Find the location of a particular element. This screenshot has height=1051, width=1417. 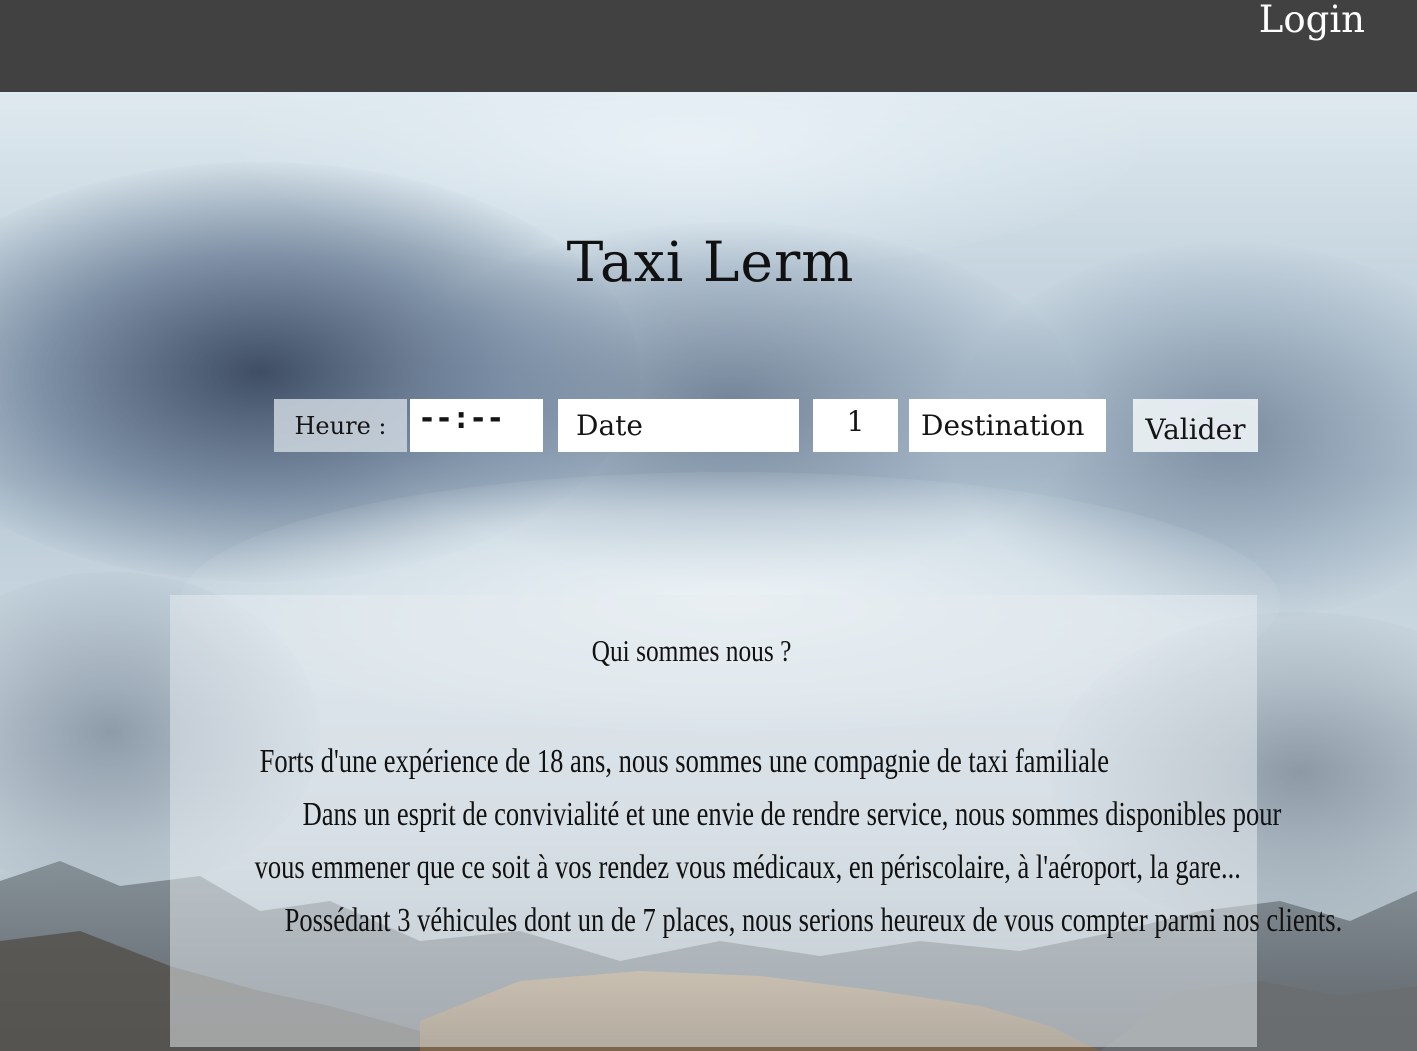

page-title: Taxi Lerm is located at coordinates (710, 262).